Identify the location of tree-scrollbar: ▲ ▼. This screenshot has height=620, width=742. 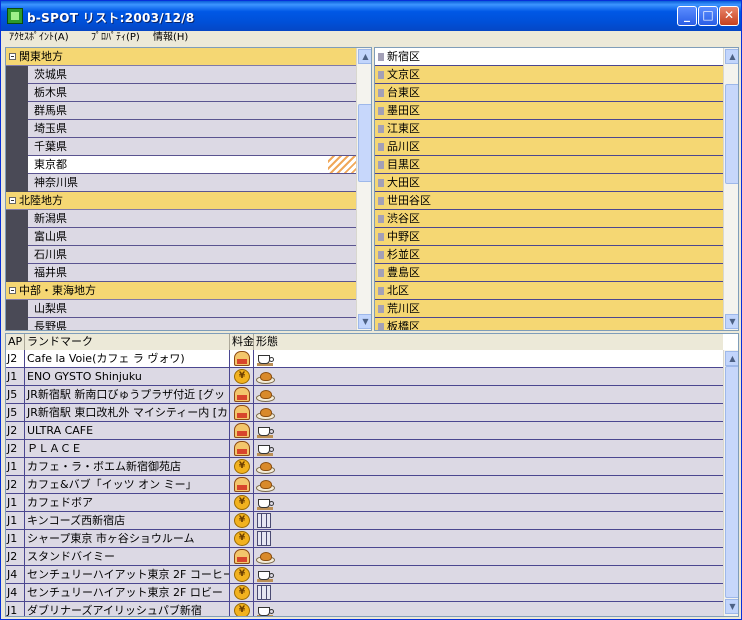
(363, 189).